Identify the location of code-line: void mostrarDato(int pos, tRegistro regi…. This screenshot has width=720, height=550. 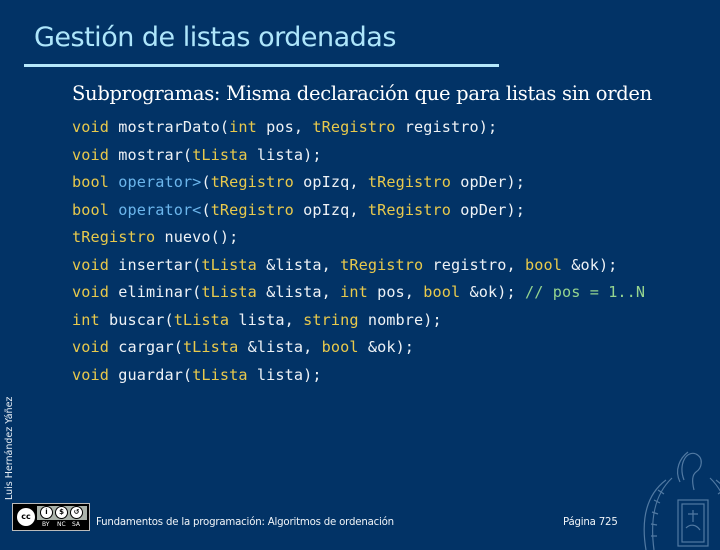
(358, 128).